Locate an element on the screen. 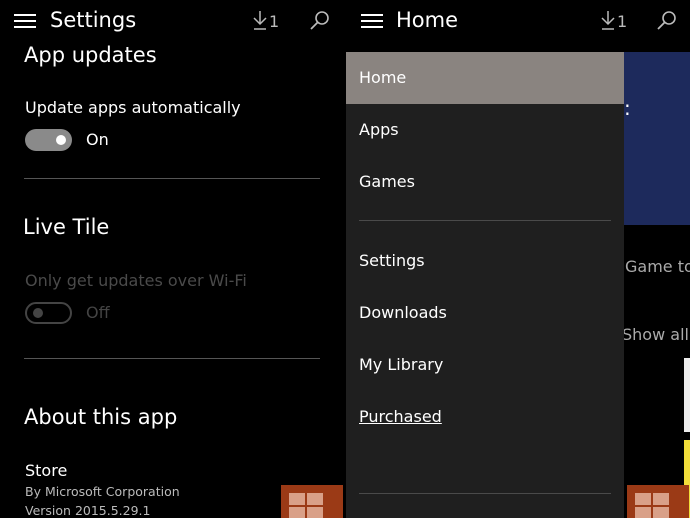  app-tile is located at coordinates (687, 395).